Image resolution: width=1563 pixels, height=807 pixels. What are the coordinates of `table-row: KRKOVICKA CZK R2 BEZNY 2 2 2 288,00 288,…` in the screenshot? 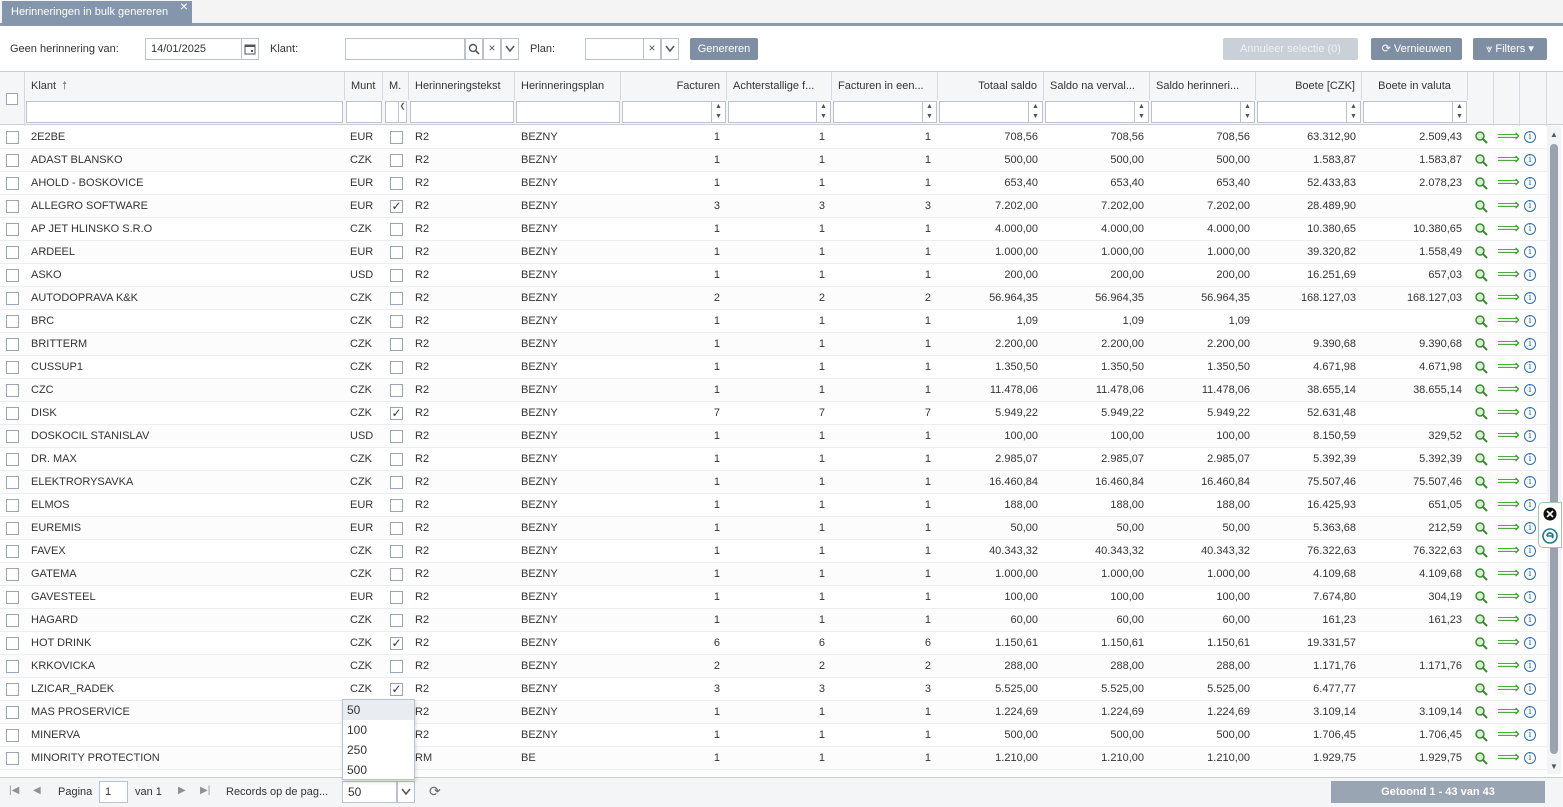 It's located at (773, 666).